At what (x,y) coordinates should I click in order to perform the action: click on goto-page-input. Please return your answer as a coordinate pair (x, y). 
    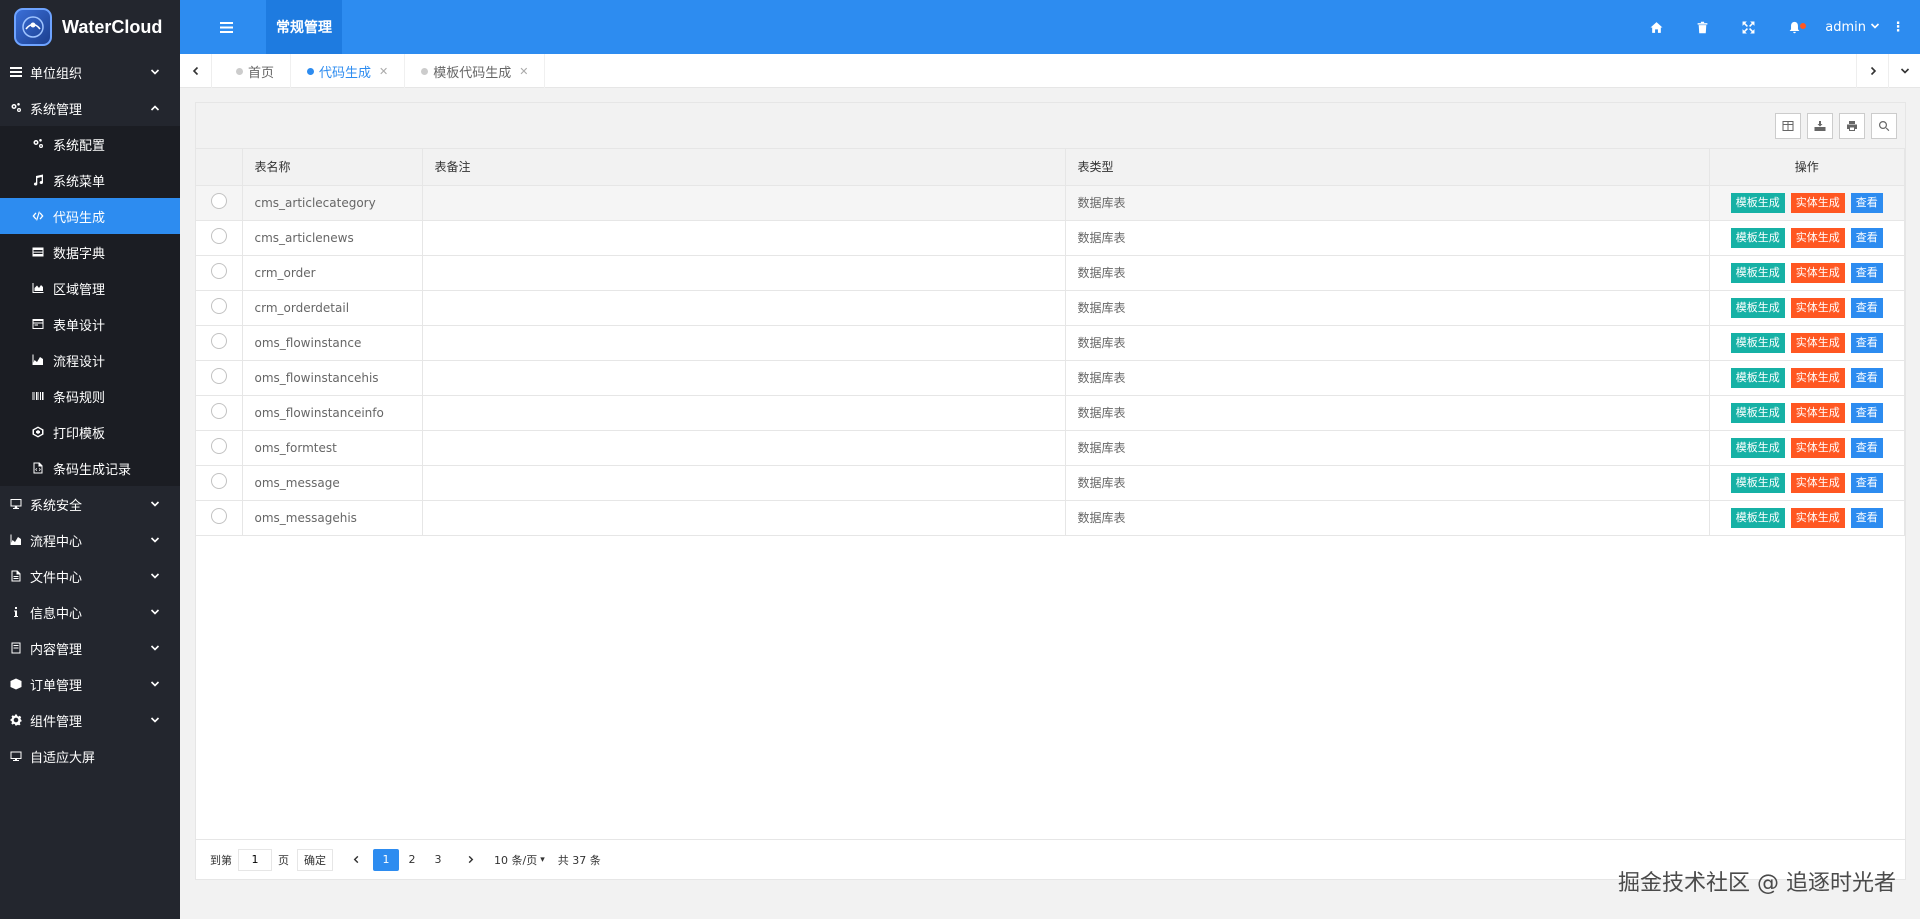
    Looking at the image, I should click on (255, 859).